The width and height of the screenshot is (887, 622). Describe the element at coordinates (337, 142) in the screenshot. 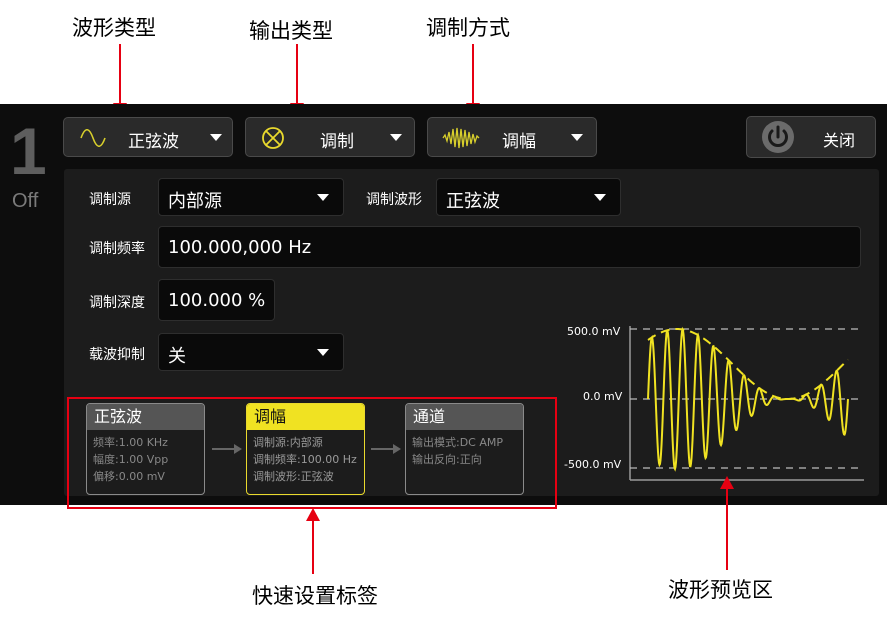

I see `output-type-label: 调制` at that location.